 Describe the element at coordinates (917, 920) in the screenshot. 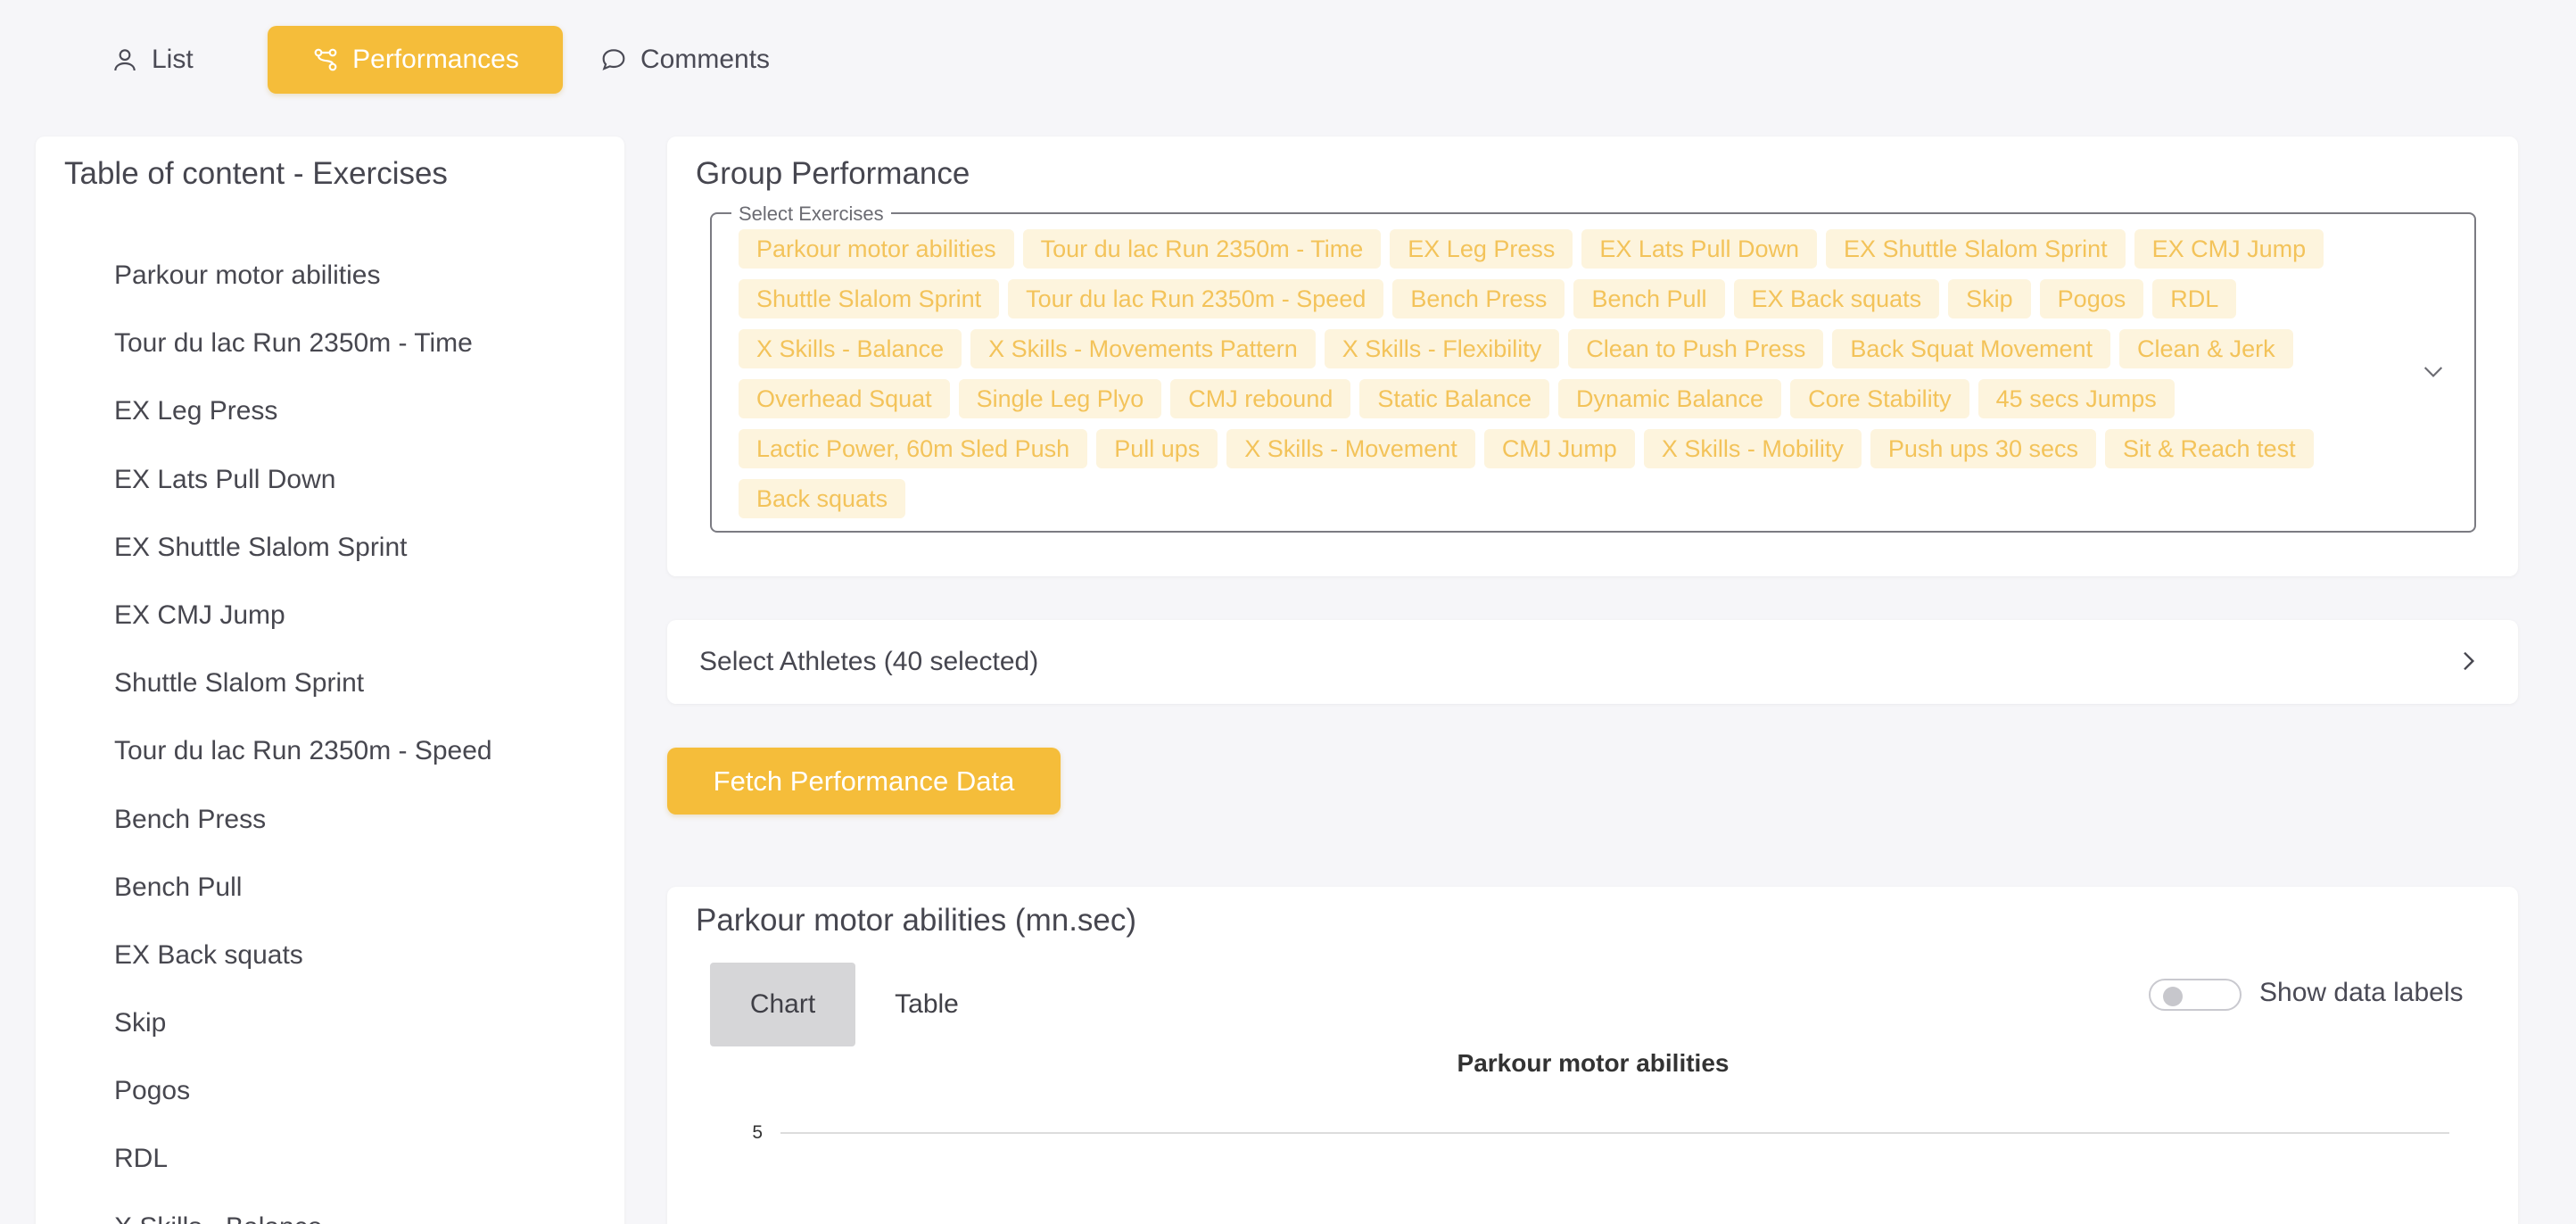

I see `exercise-chart-title: Parkour motor abilities (mn.sec)` at that location.